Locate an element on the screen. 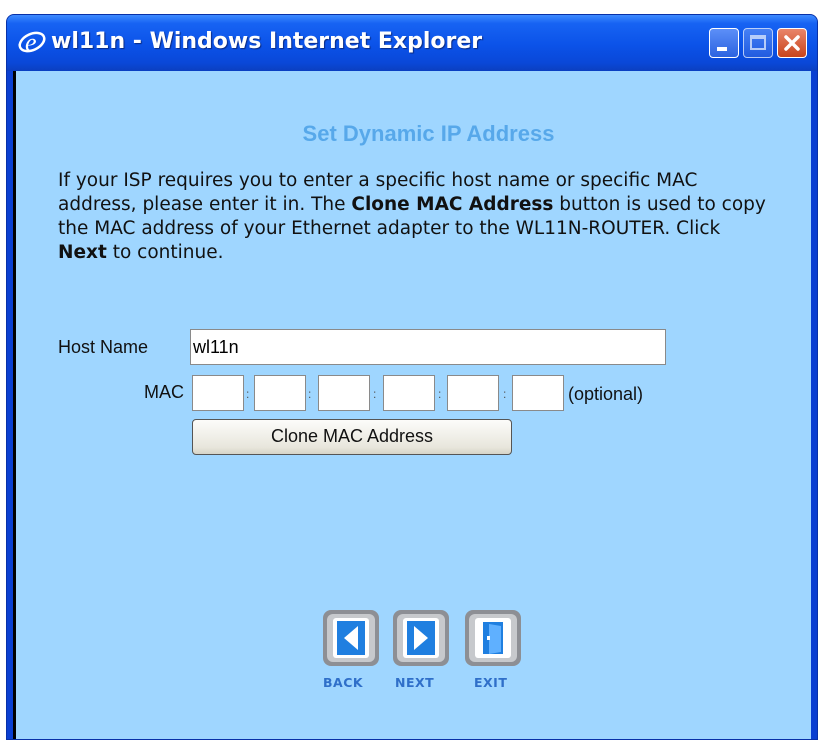 This screenshot has width=825, height=751. host-name-label: Host Name is located at coordinates (103, 347).